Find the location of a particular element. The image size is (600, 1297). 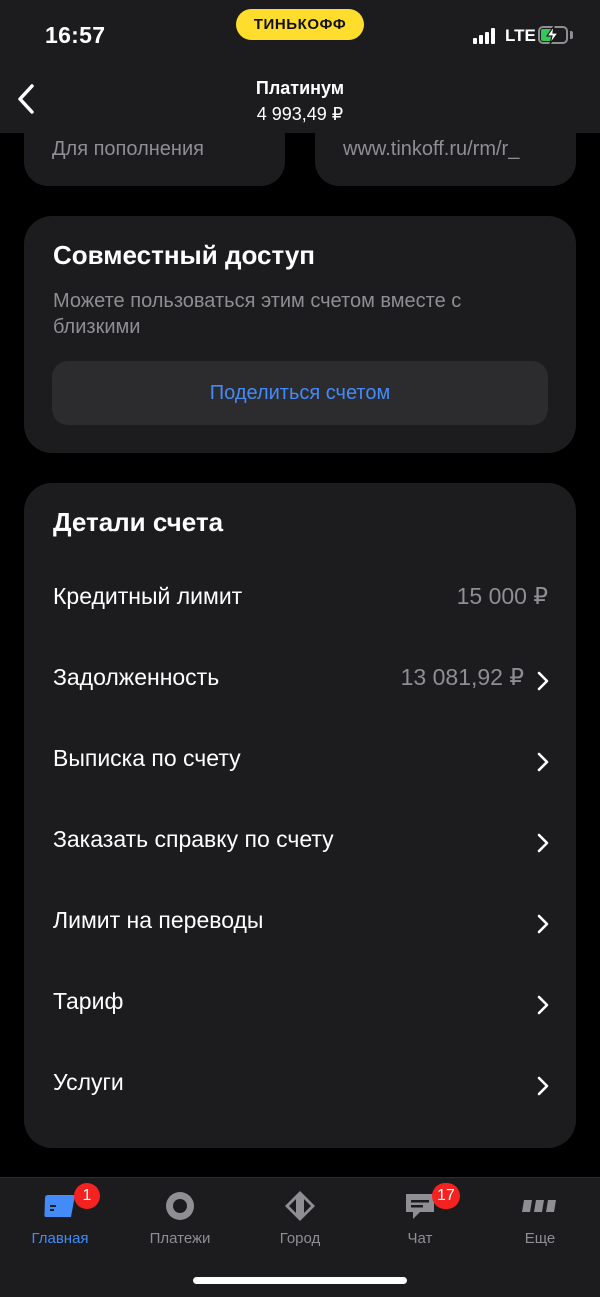

detail-row-label: Лимит на переводы is located at coordinates (158, 920).